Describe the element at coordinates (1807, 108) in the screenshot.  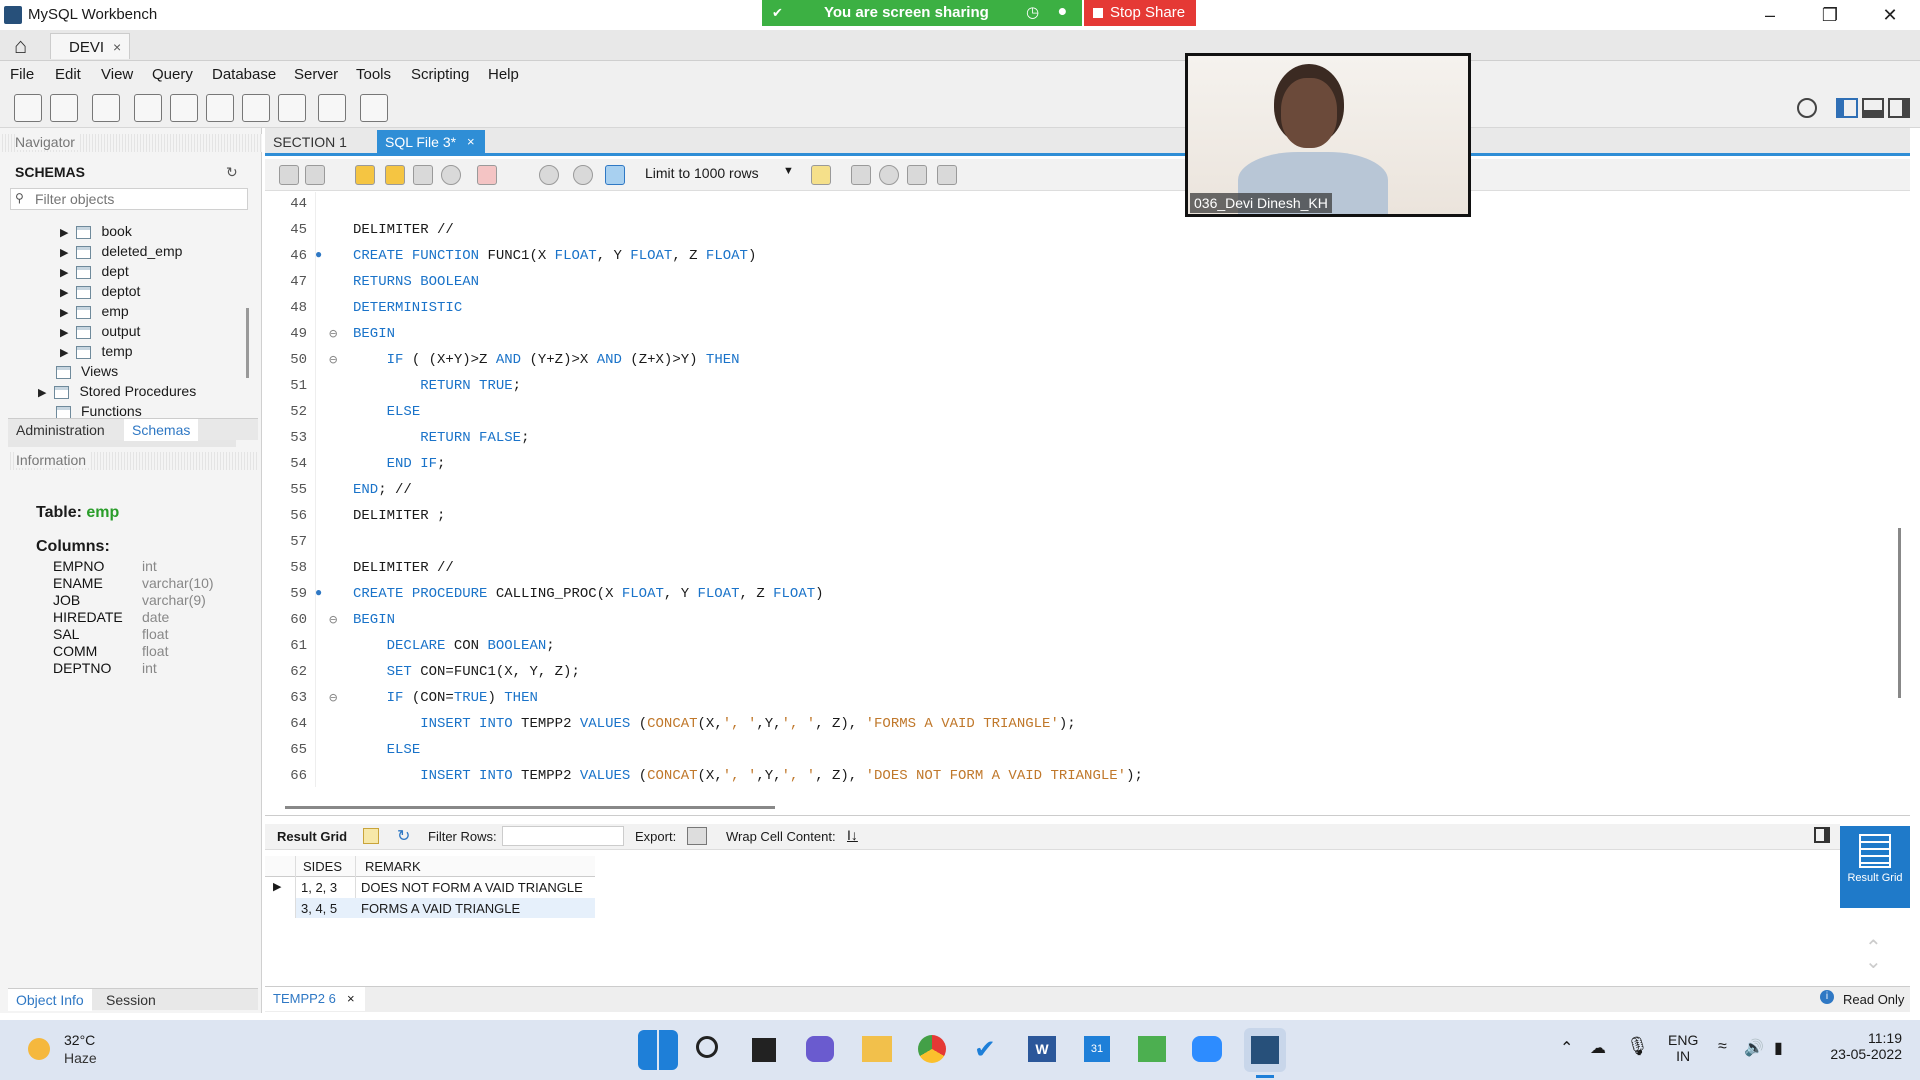
I see `settings-icon` at that location.